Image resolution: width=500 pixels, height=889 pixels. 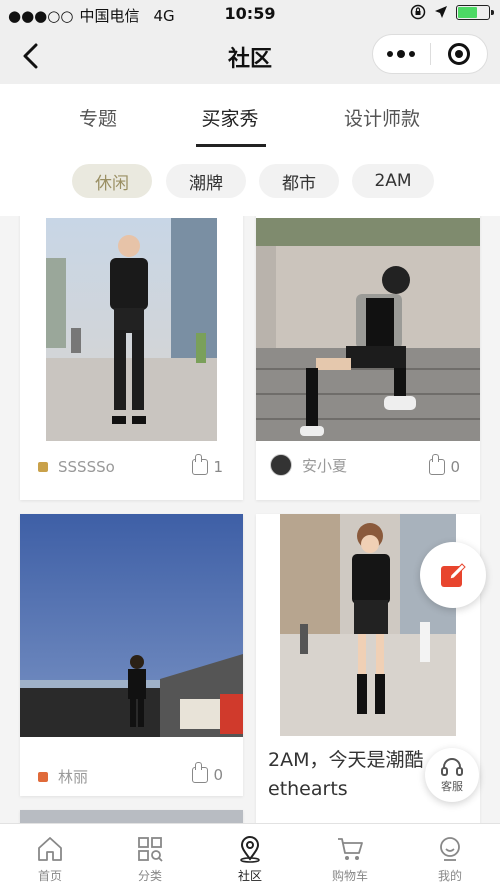 I want to click on chip-urban: 都市, so click(x=299, y=181).